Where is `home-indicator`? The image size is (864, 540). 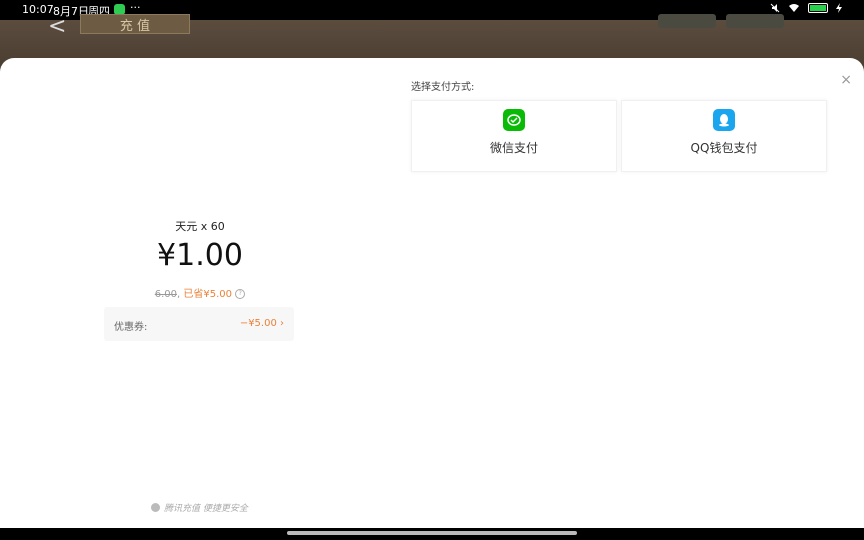
home-indicator is located at coordinates (432, 533).